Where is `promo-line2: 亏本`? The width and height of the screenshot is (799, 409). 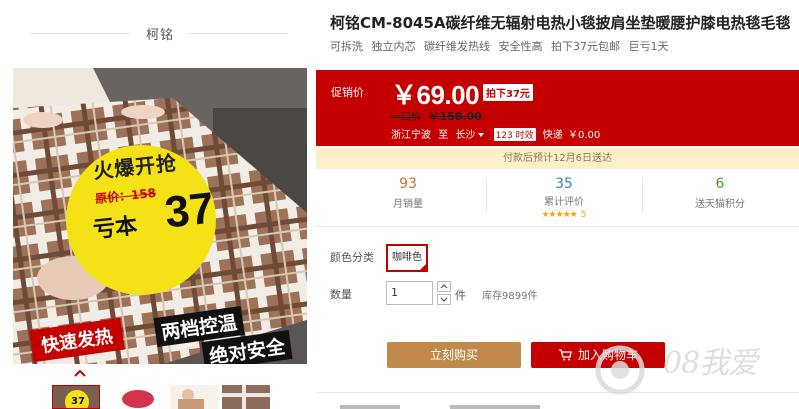 promo-line2: 亏本 is located at coordinates (115, 228).